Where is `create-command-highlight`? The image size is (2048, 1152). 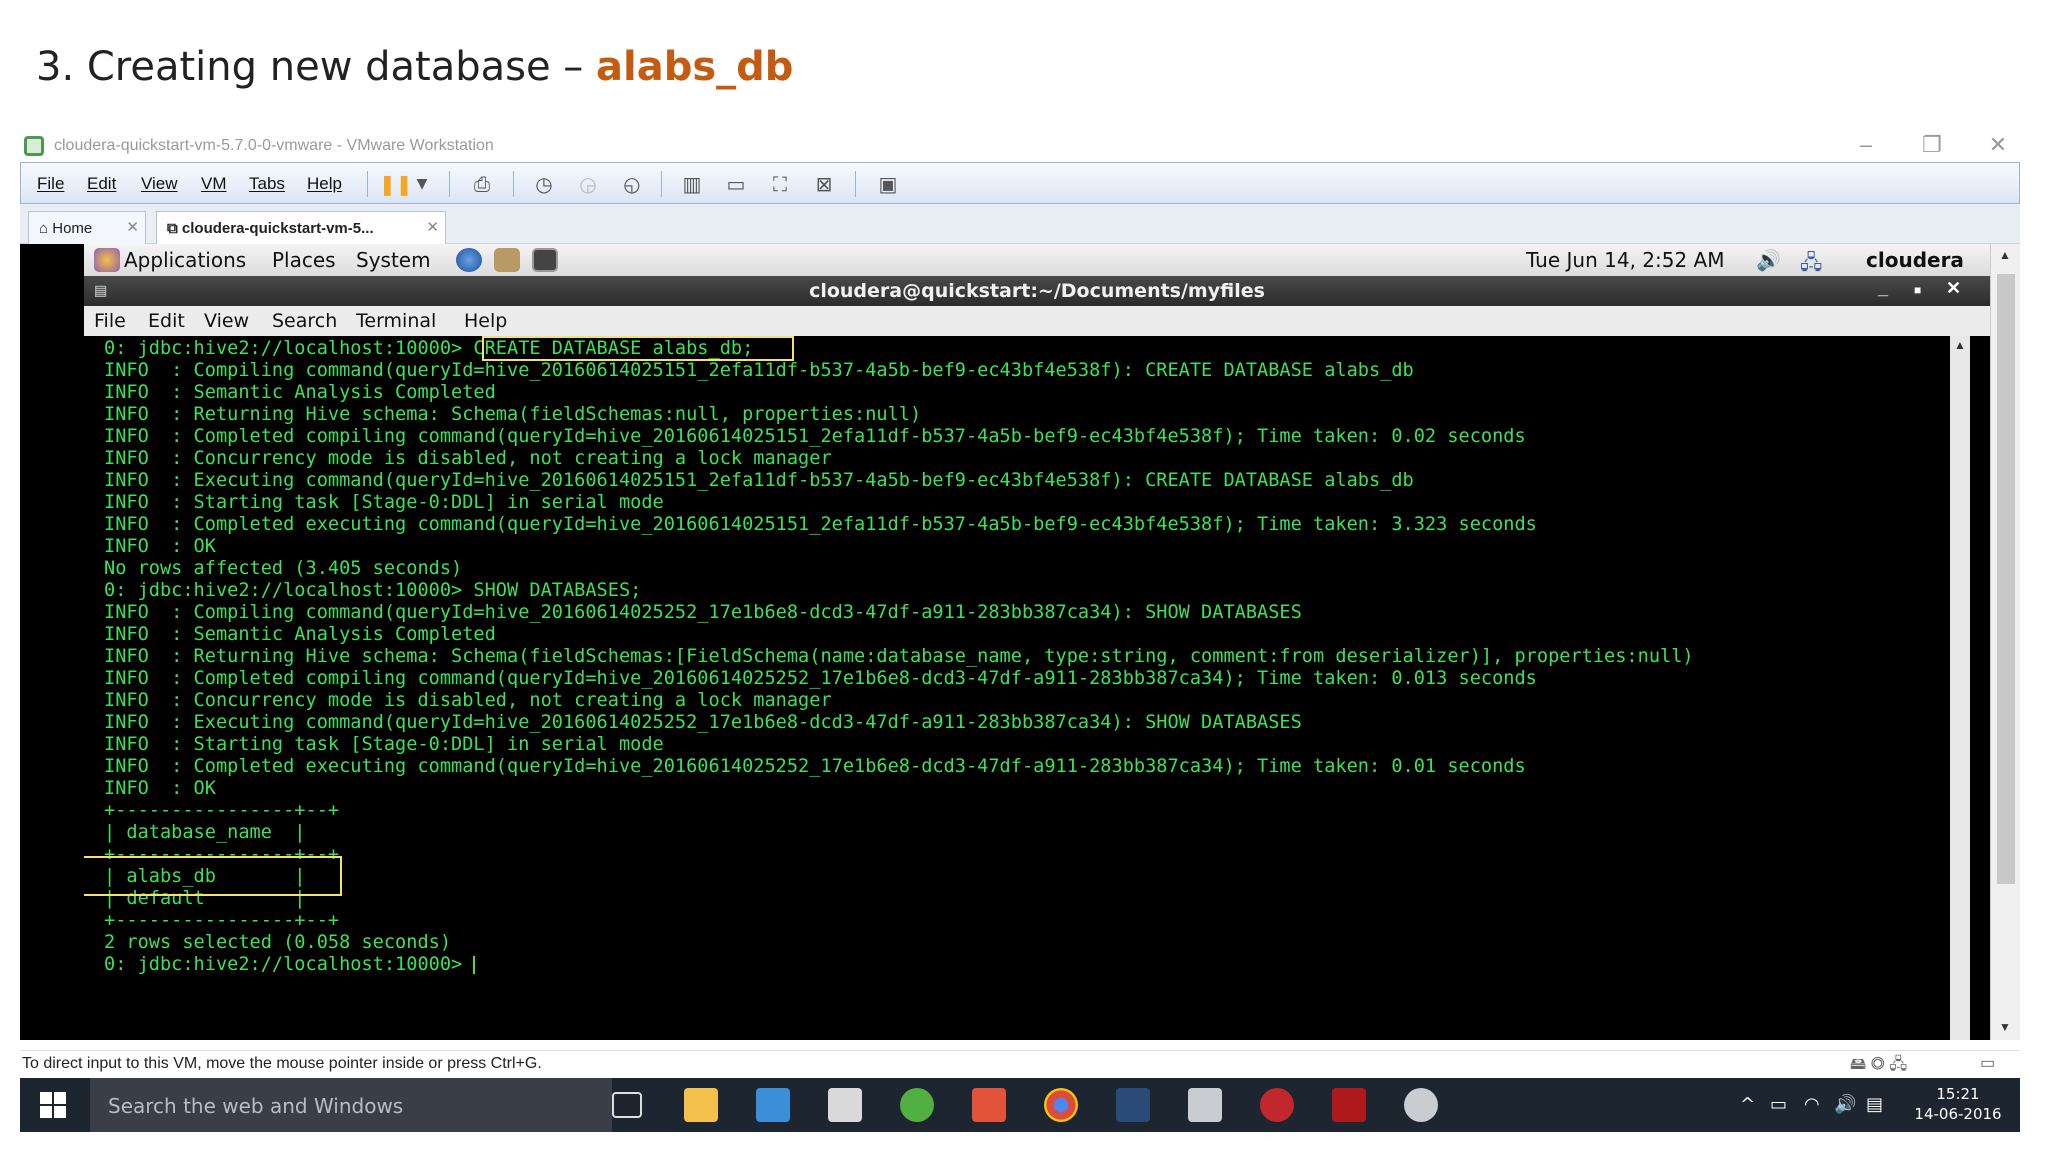 create-command-highlight is located at coordinates (638, 348).